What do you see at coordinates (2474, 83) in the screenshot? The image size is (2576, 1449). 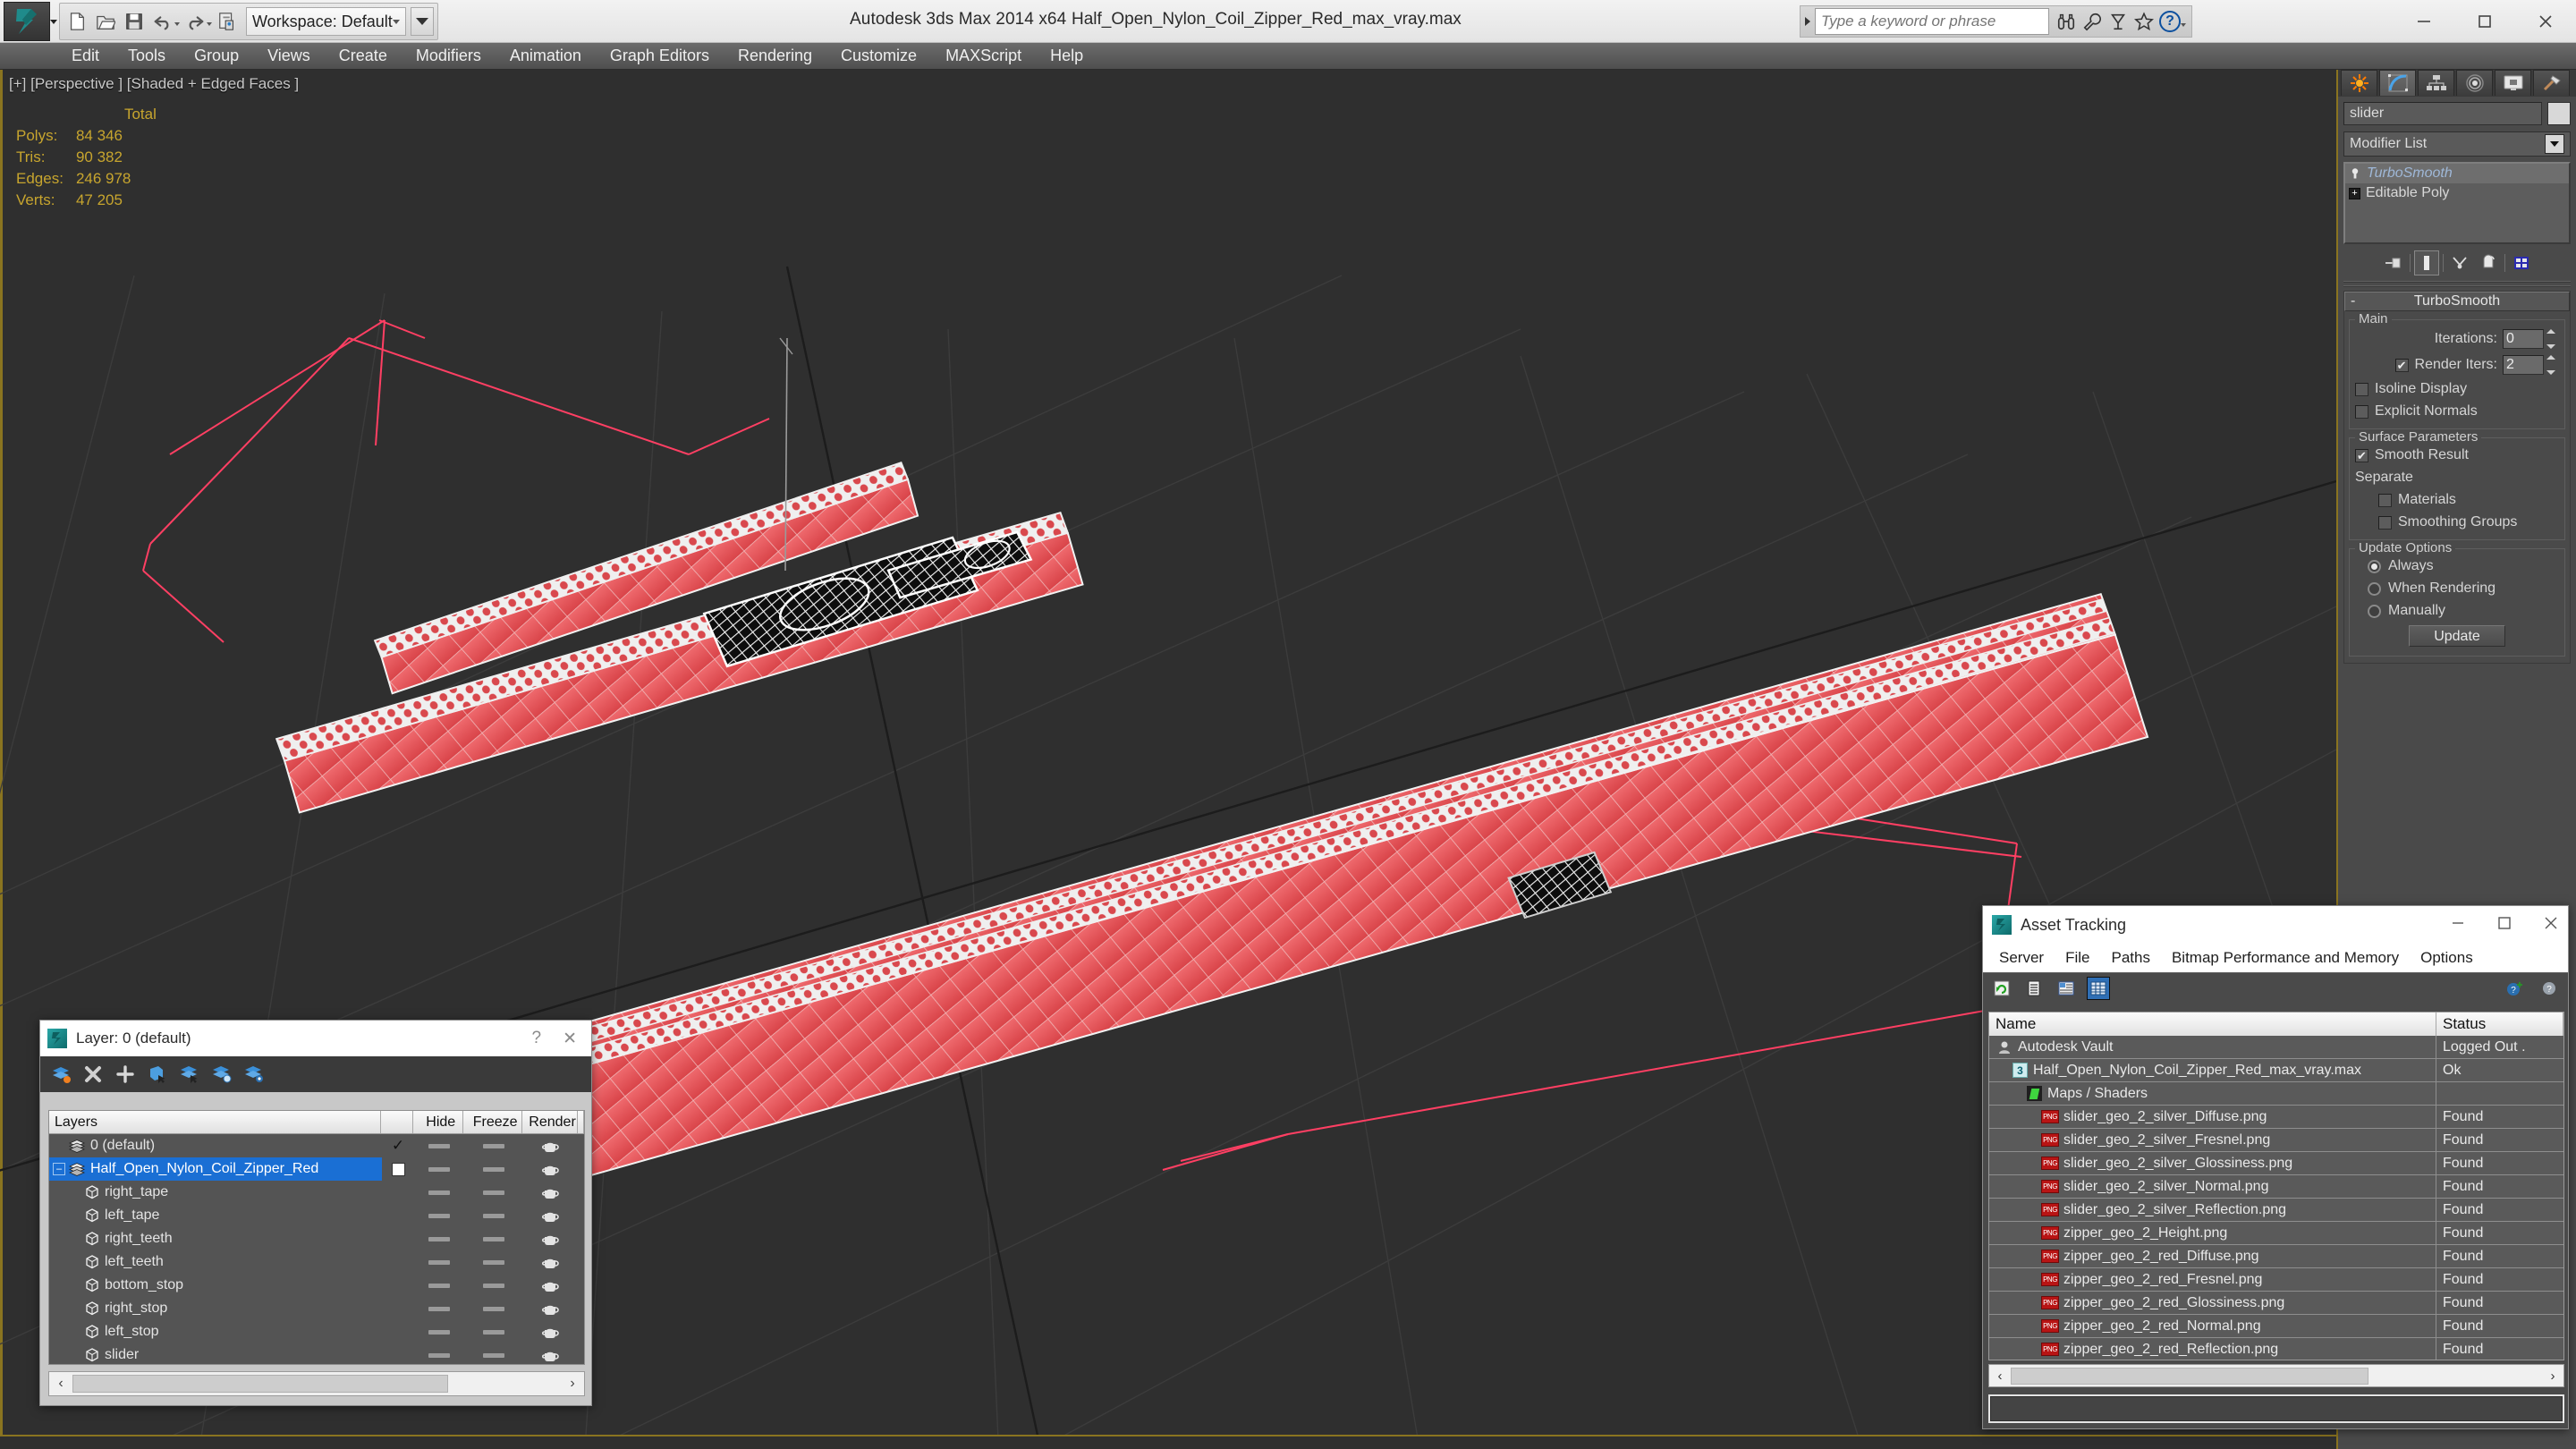 I see `motion-tab` at bounding box center [2474, 83].